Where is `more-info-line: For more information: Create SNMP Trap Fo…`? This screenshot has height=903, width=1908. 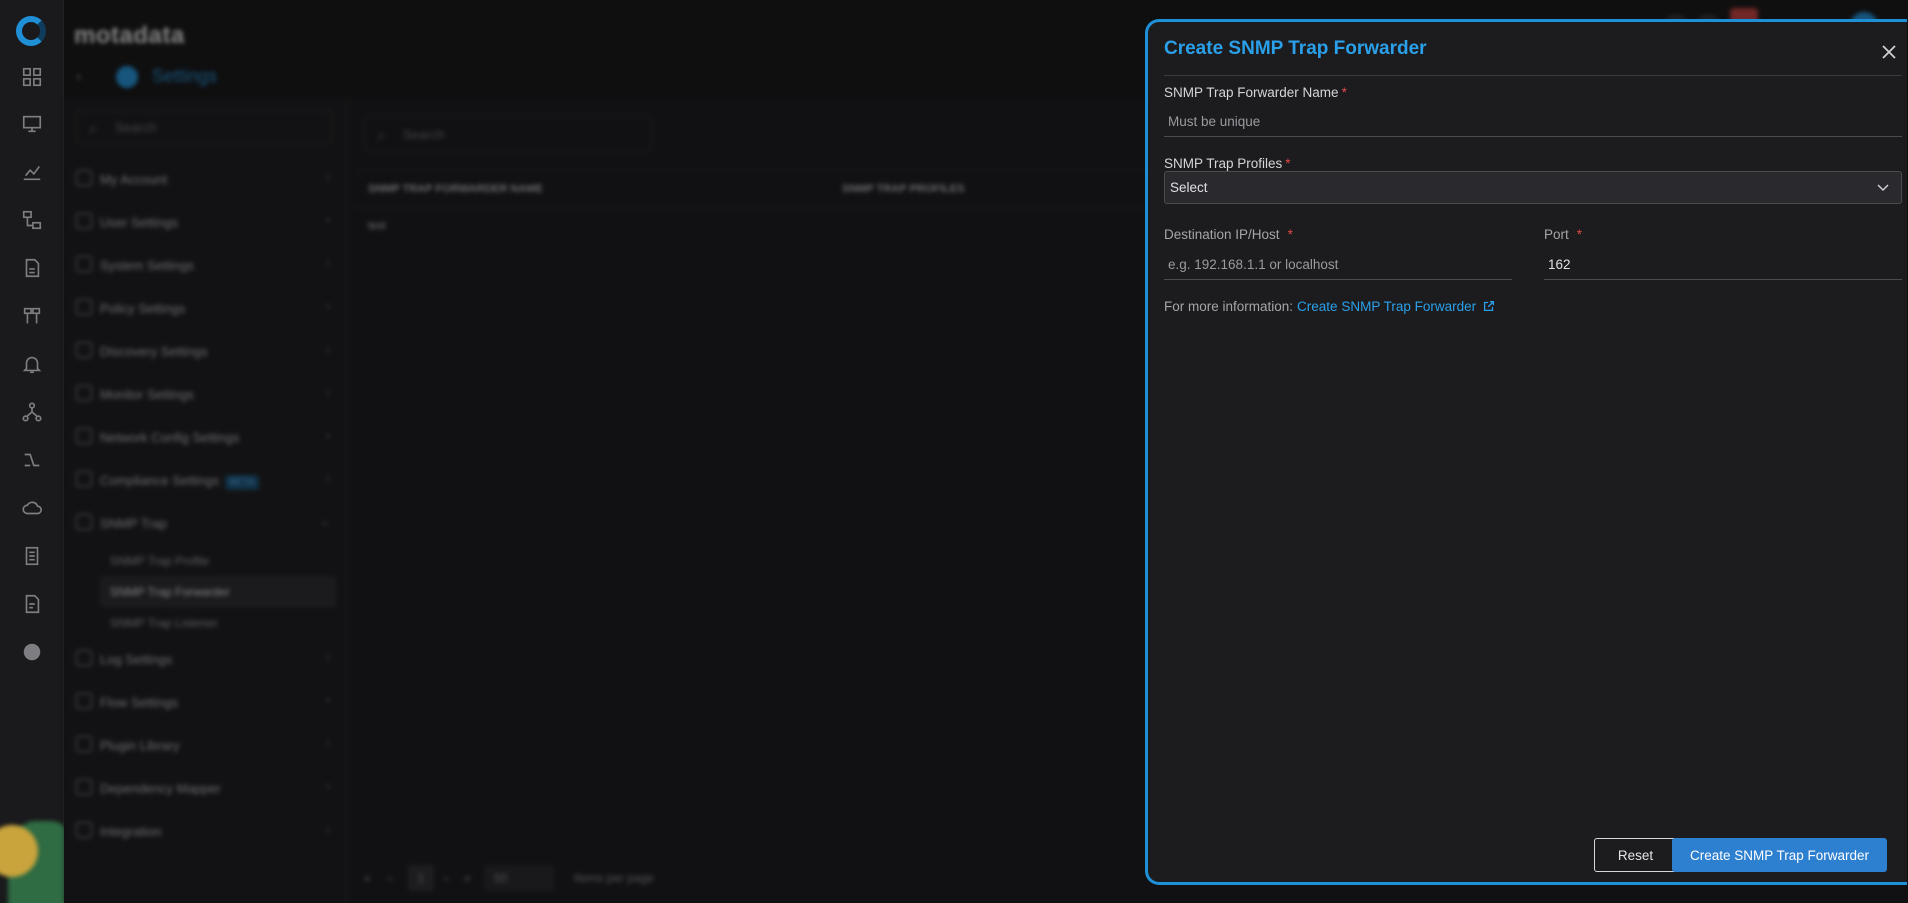
more-info-line: For more information: Create SNMP Trap Fo… is located at coordinates (1330, 306).